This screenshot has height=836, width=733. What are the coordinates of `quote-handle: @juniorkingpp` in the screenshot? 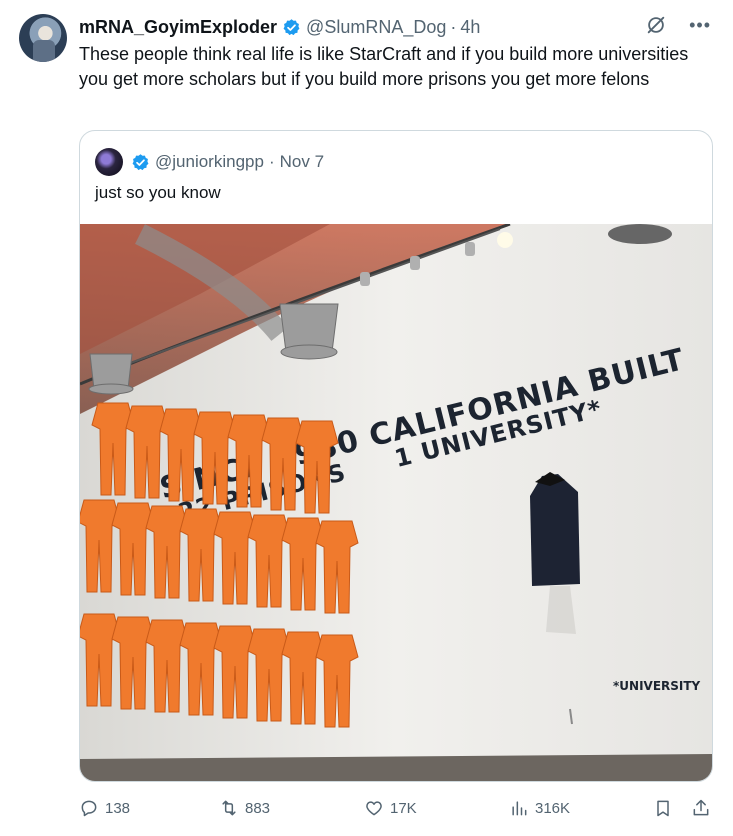 It's located at (209, 162).